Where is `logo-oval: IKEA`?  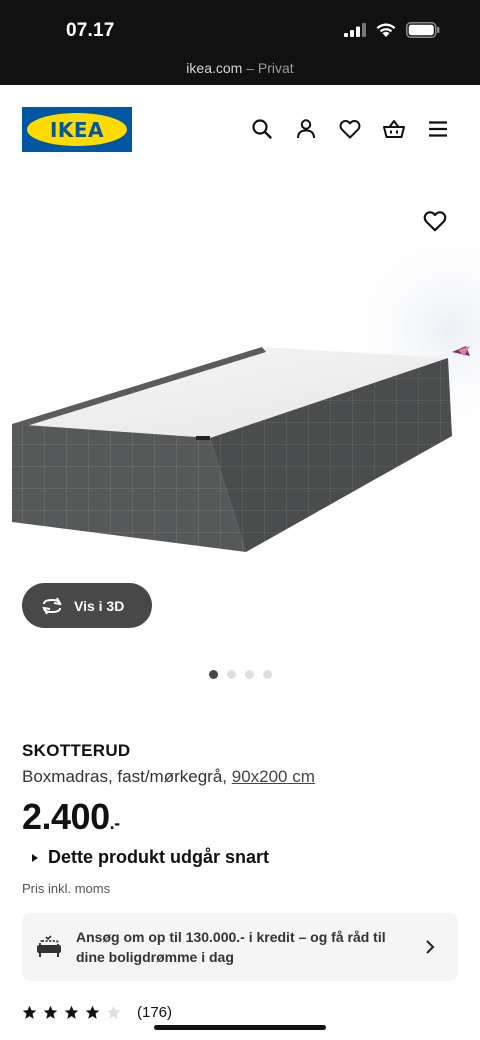 logo-oval: IKEA is located at coordinates (77, 129).